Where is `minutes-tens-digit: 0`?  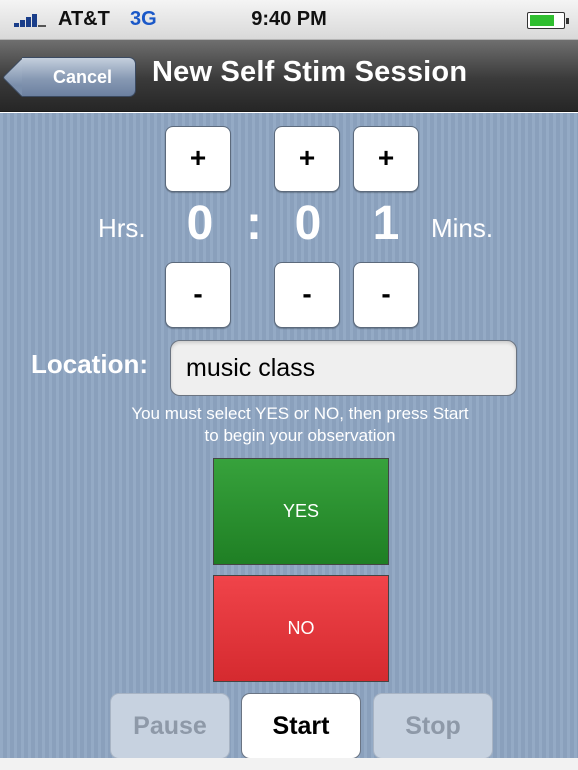
minutes-tens-digit: 0 is located at coordinates (308, 223).